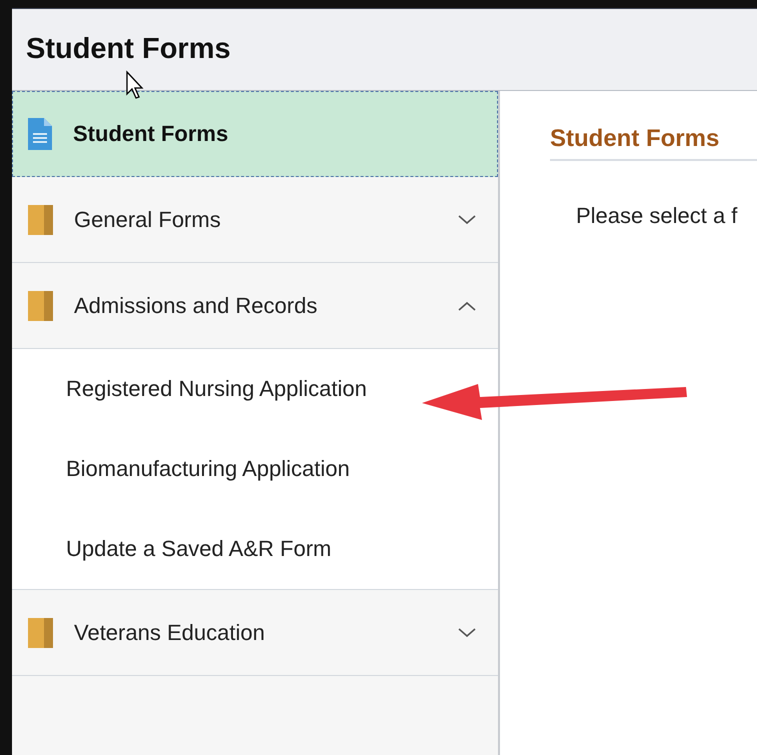 Image resolution: width=757 pixels, height=755 pixels. I want to click on nav-page-item: Student Forms, so click(255, 134).